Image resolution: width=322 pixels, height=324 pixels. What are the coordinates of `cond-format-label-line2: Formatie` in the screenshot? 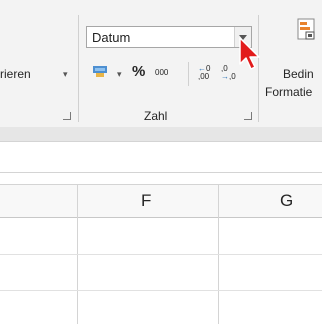 It's located at (288, 92).